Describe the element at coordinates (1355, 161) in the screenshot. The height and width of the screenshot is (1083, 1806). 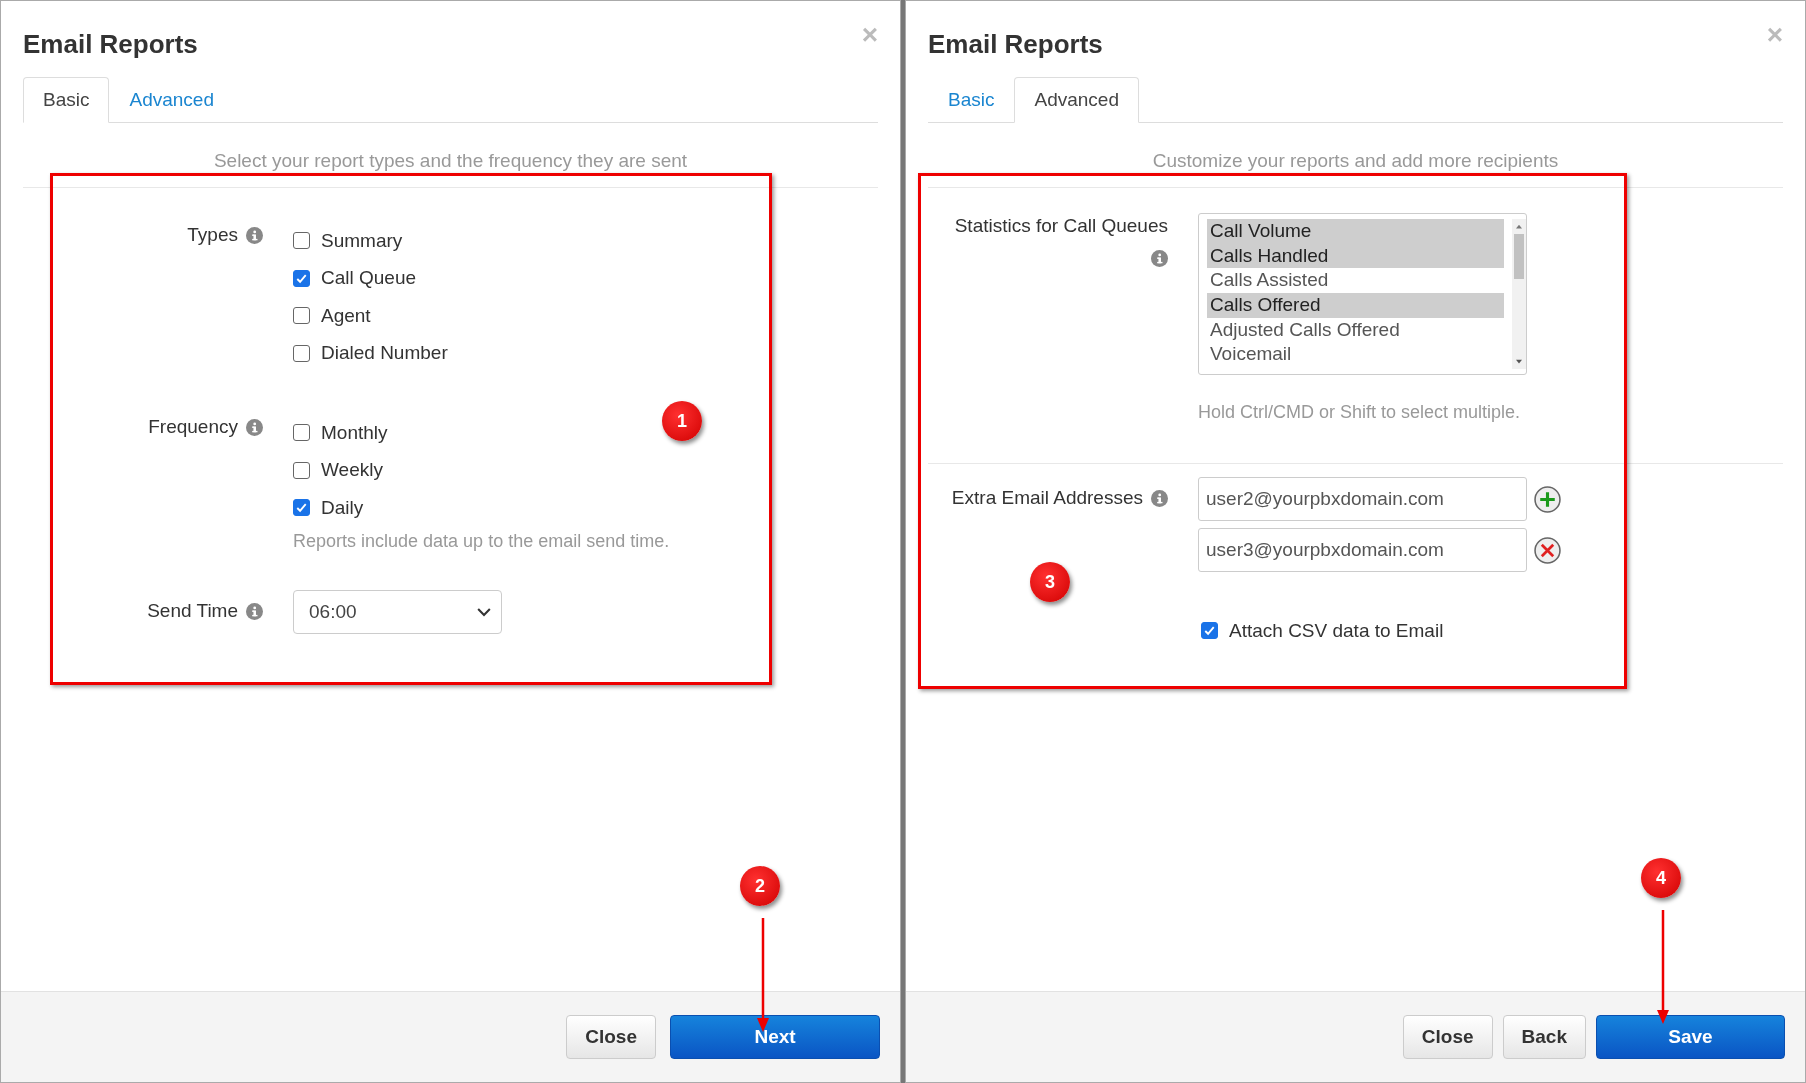
I see `section-subtitle: Customize your reports and add more recipients` at that location.